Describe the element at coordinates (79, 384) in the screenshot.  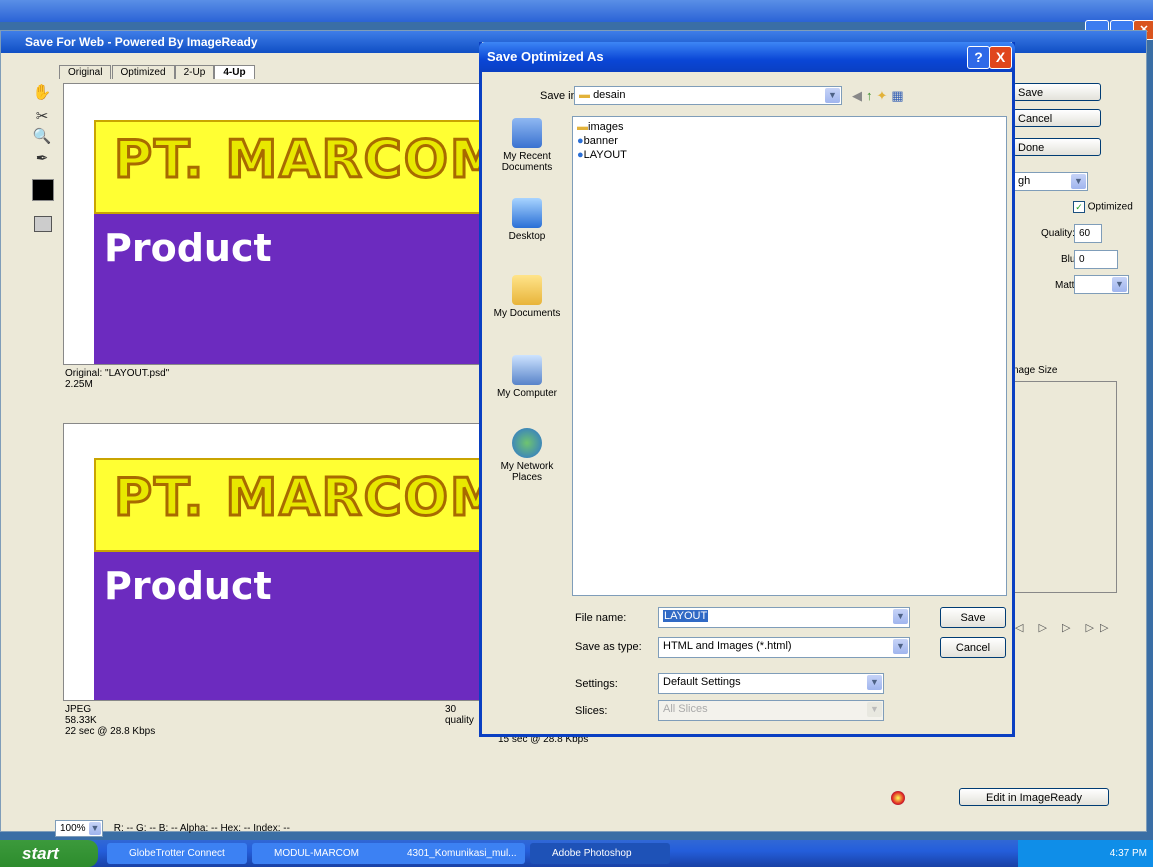
I see `pane1-size: 2.25M` at that location.